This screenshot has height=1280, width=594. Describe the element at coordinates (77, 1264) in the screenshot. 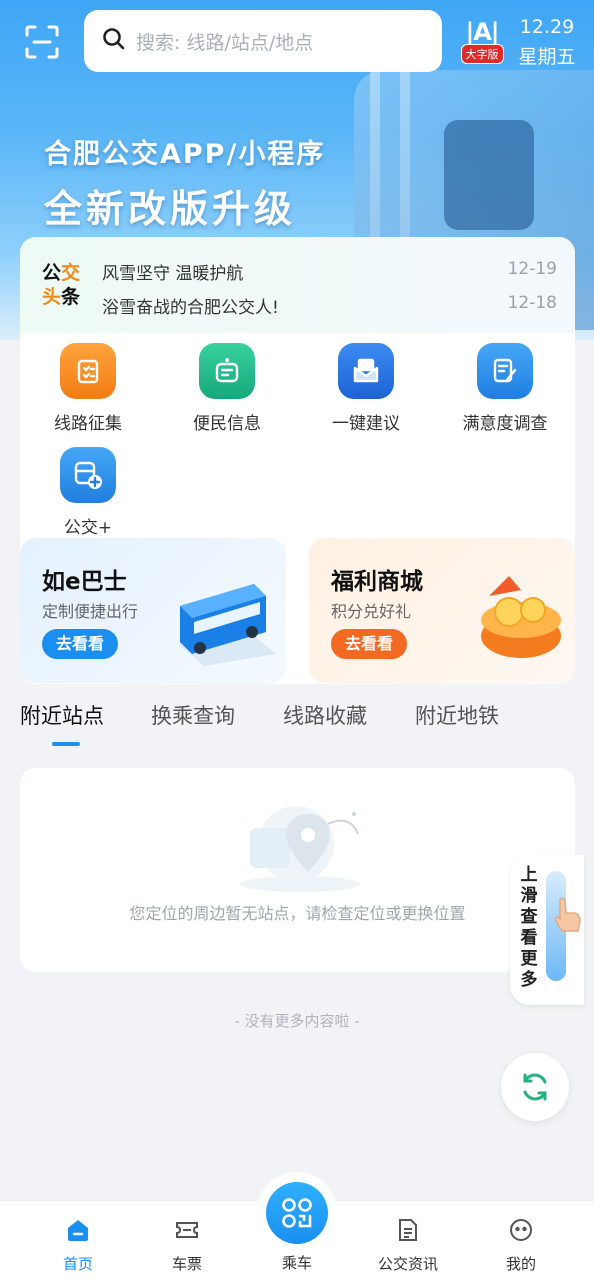

I see `nav-label: 首页` at that location.